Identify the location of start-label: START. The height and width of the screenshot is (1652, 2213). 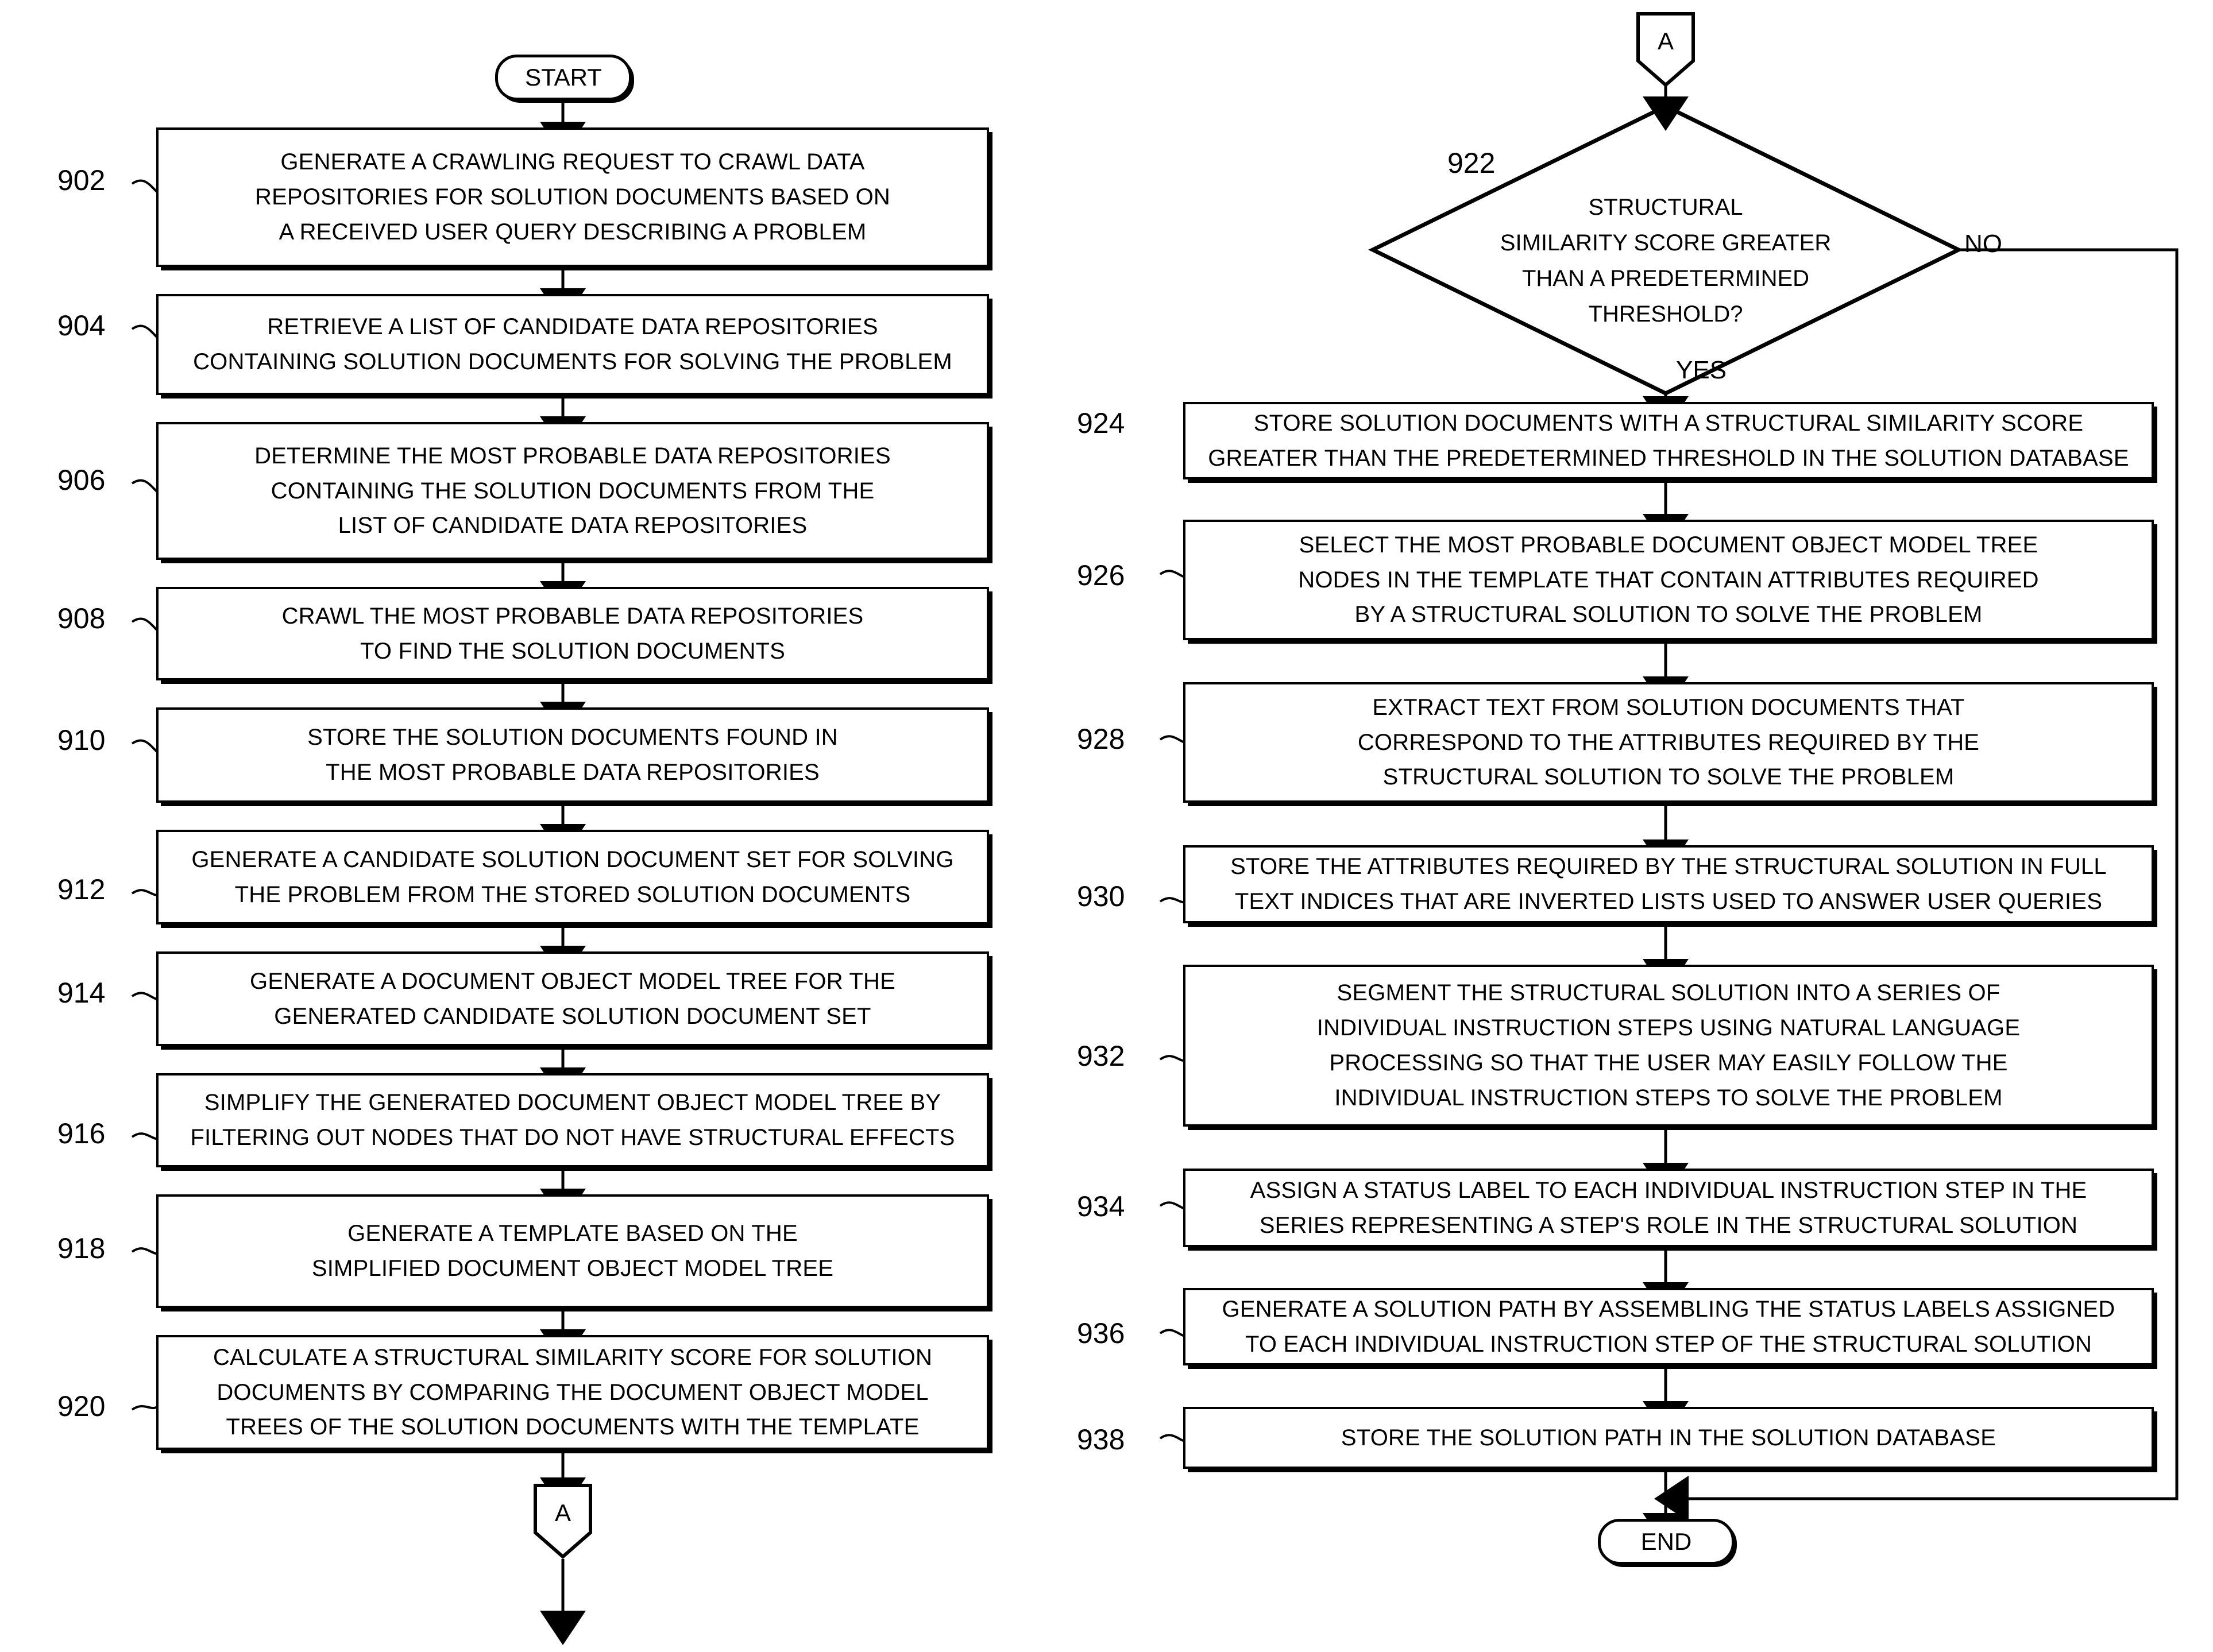
(563, 77).